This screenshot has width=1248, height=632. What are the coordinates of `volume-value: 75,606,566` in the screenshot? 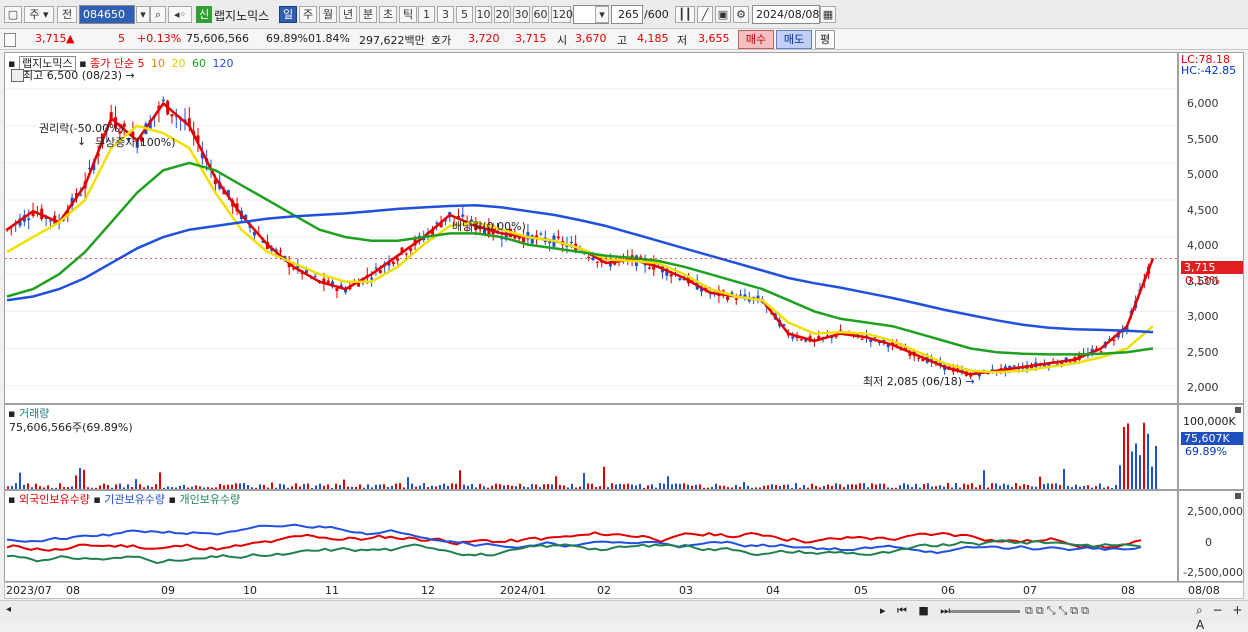 It's located at (217, 38).